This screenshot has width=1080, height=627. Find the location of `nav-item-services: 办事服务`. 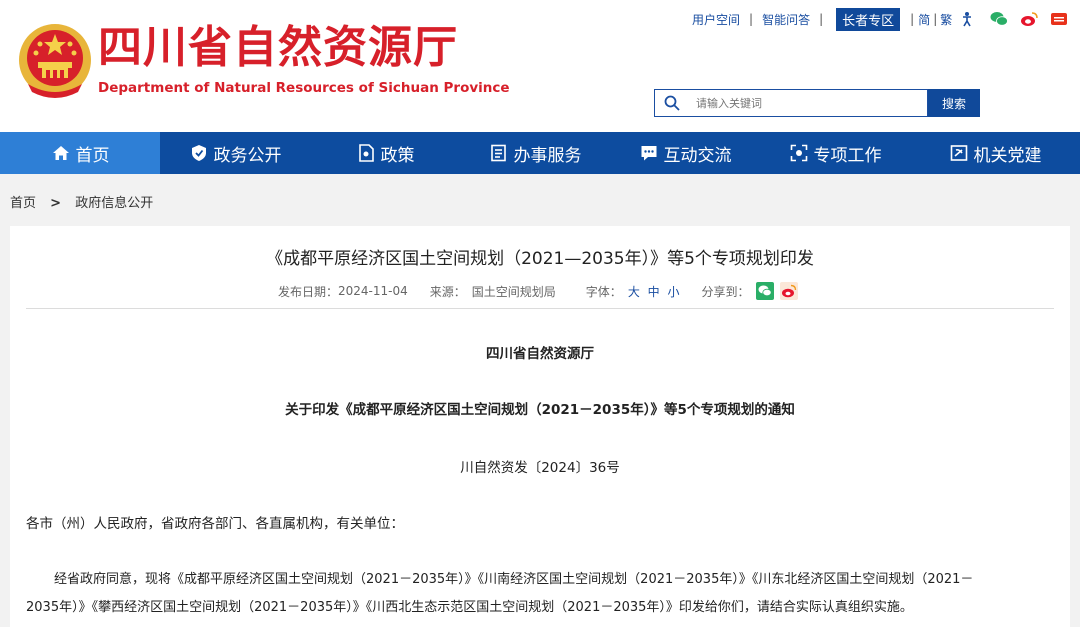

nav-item-services: 办事服务 is located at coordinates (535, 153).